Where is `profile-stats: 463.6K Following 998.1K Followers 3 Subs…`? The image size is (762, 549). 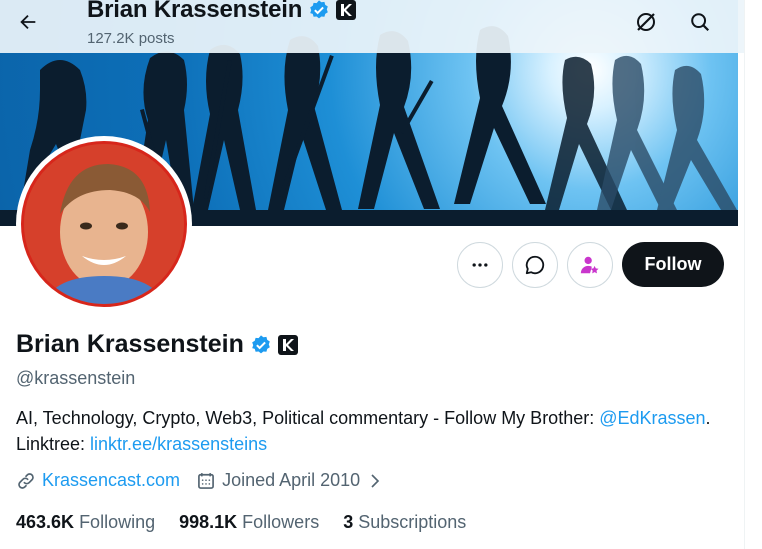 profile-stats: 463.6K Following 998.1K Followers 3 Subs… is located at coordinates (241, 522).